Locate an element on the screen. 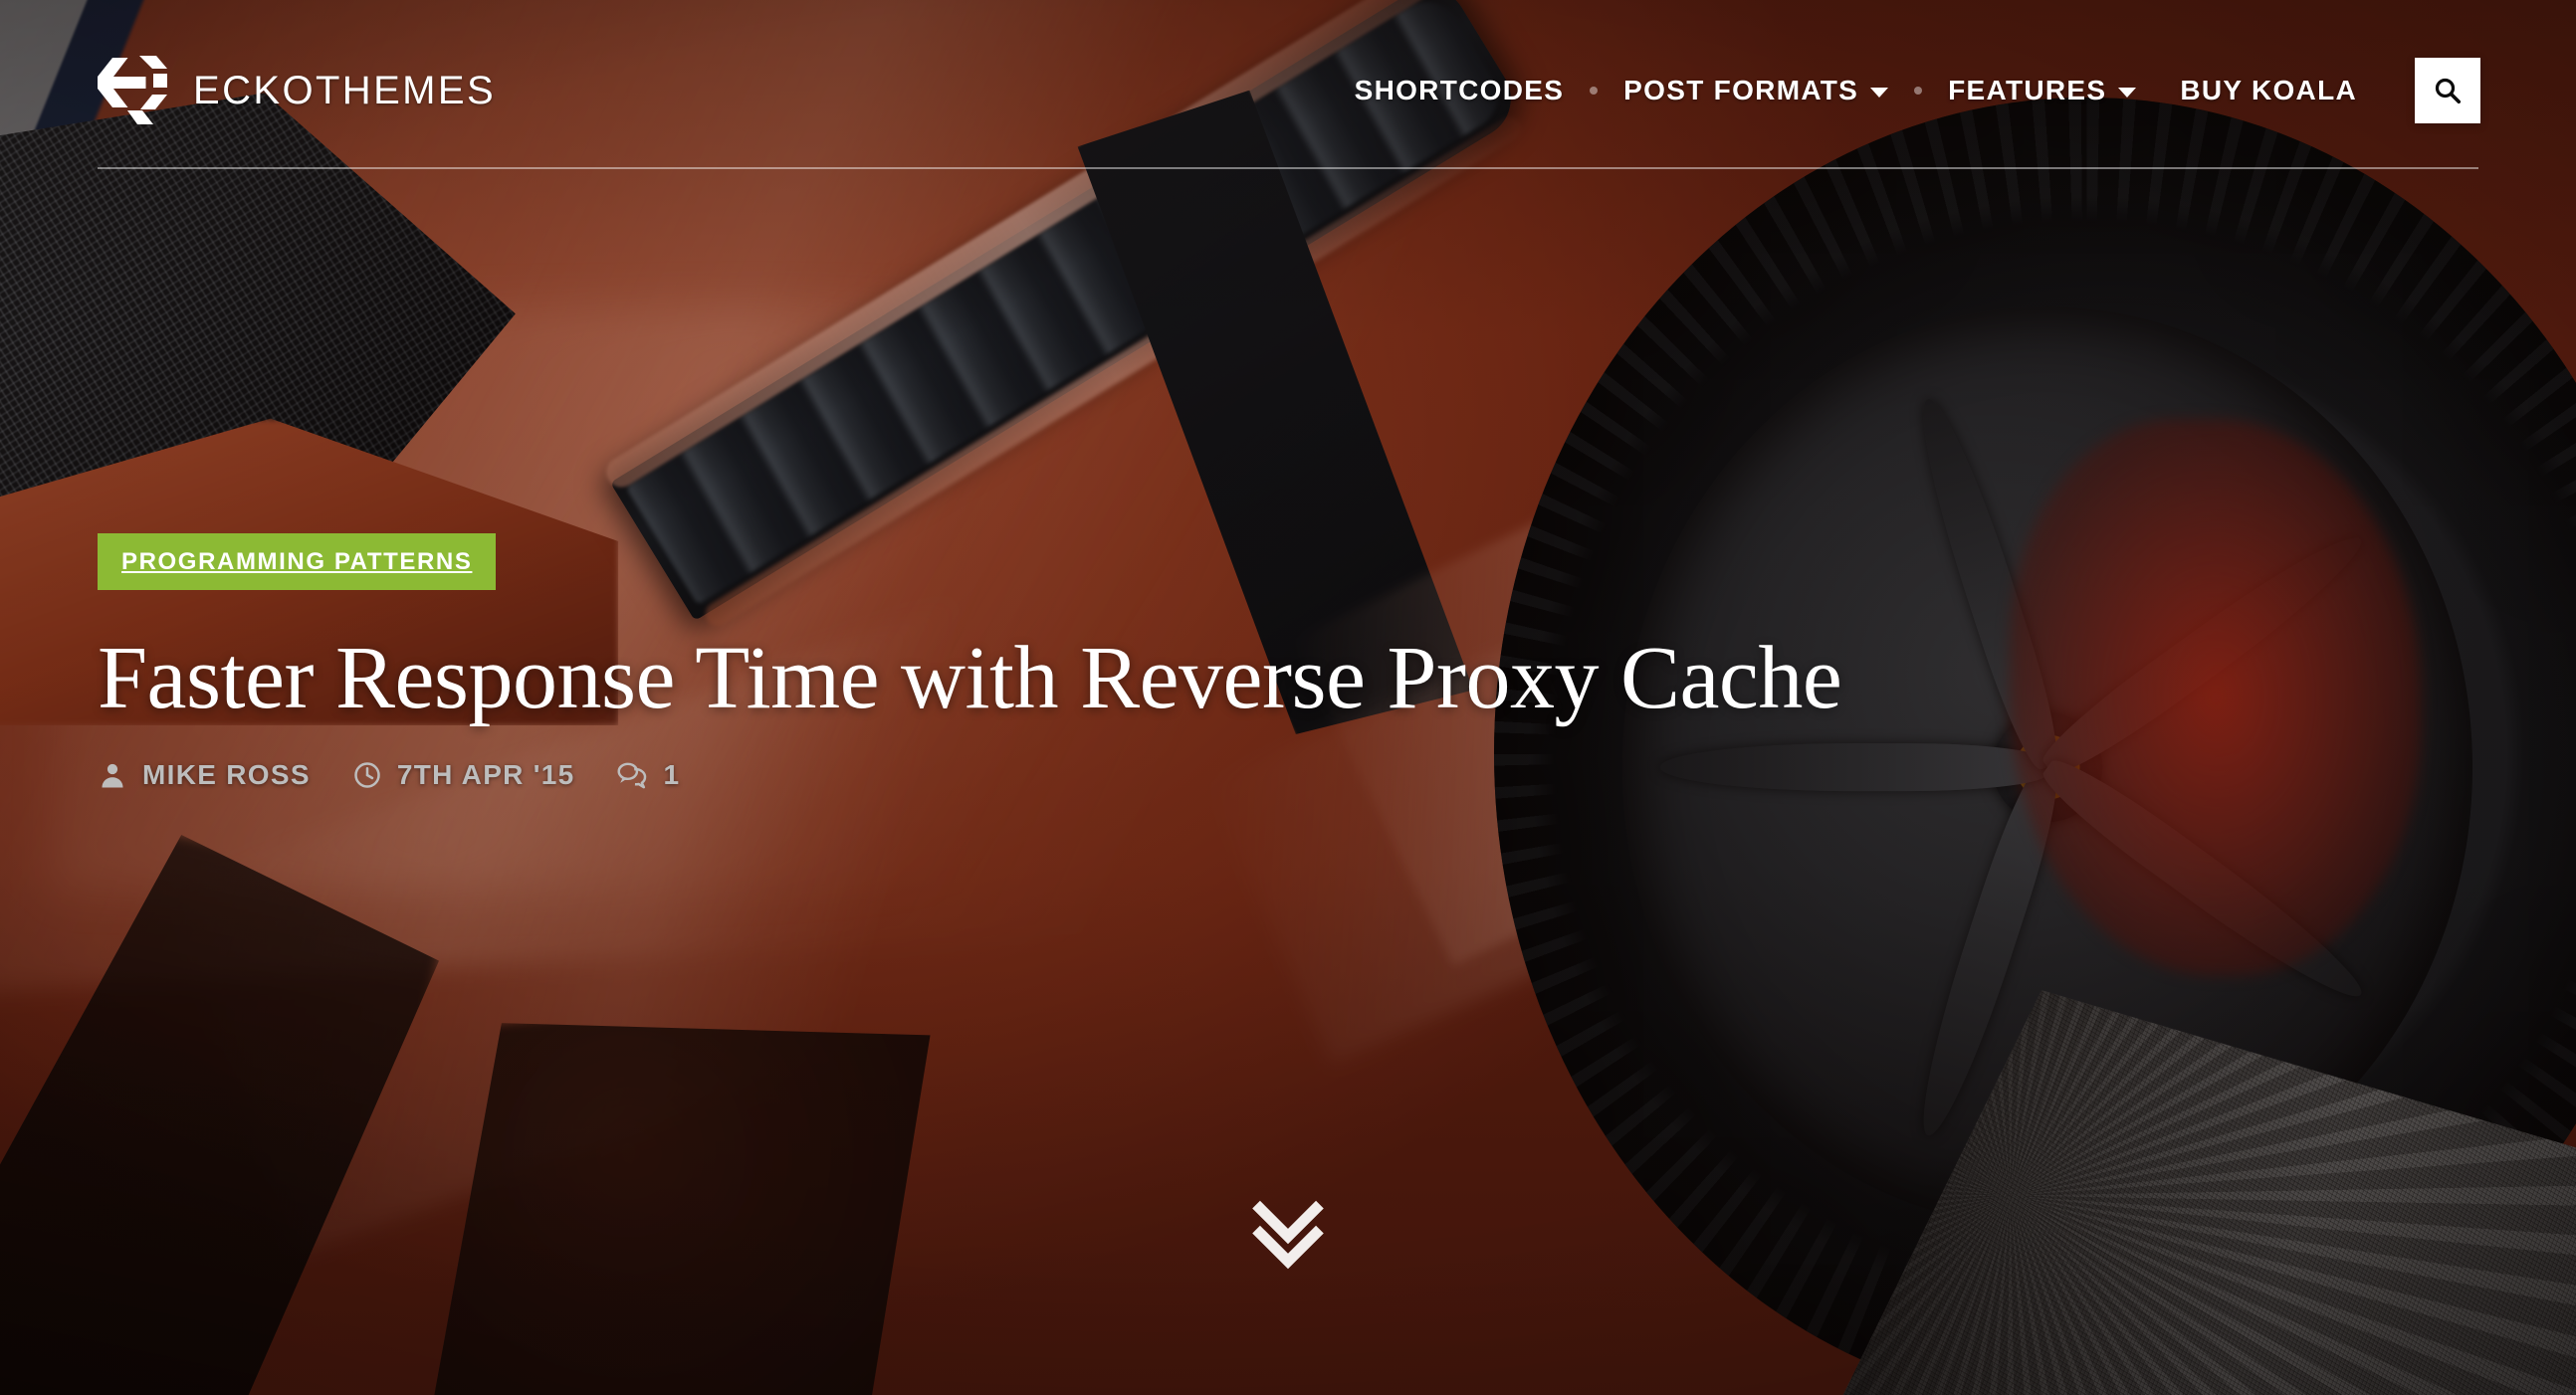 The width and height of the screenshot is (2576, 1395). post-author: MIKE ROSS is located at coordinates (204, 775).